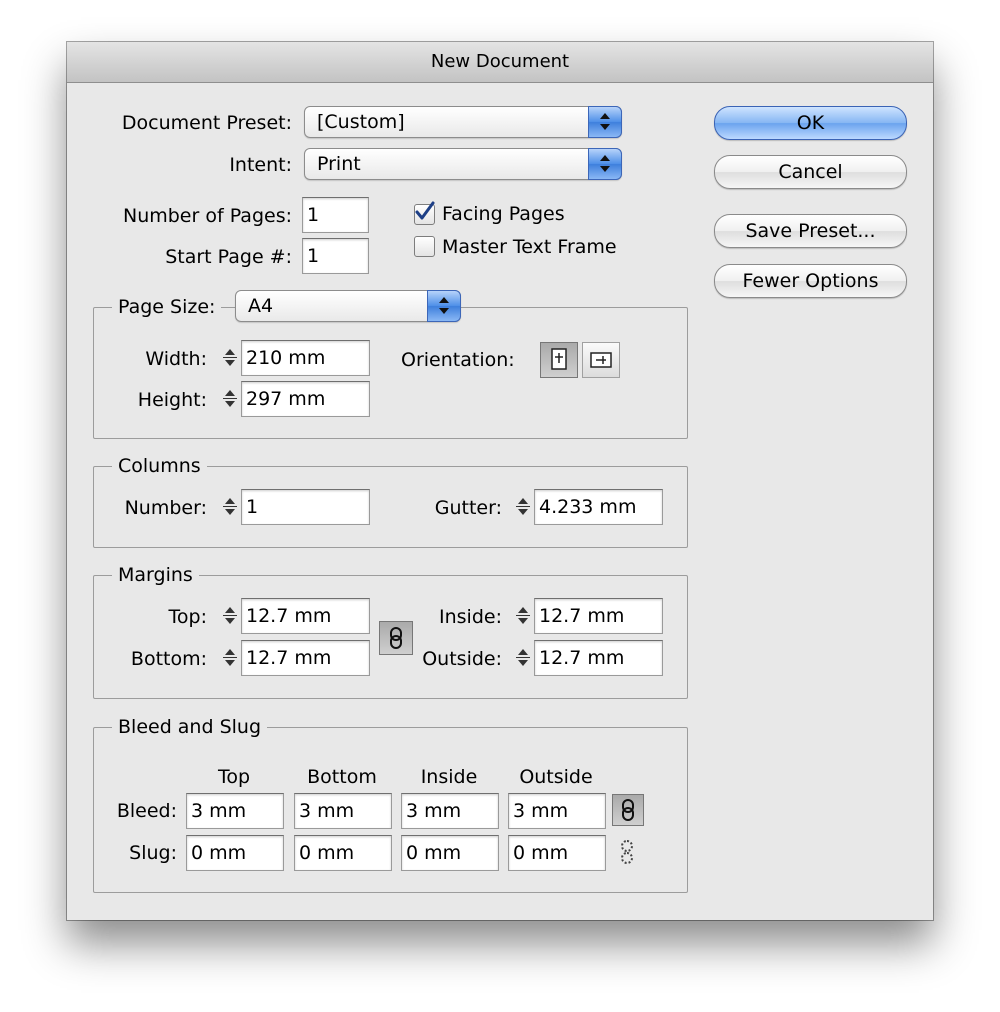  I want to click on bleed-col-inside-header: Inside, so click(449, 777).